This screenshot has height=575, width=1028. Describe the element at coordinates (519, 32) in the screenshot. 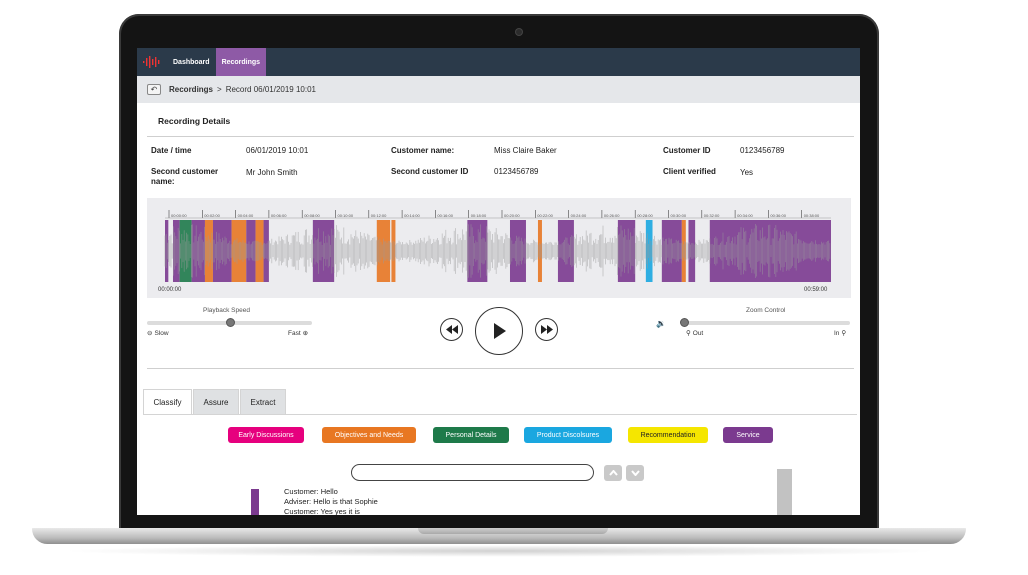

I see `camera-icon` at that location.